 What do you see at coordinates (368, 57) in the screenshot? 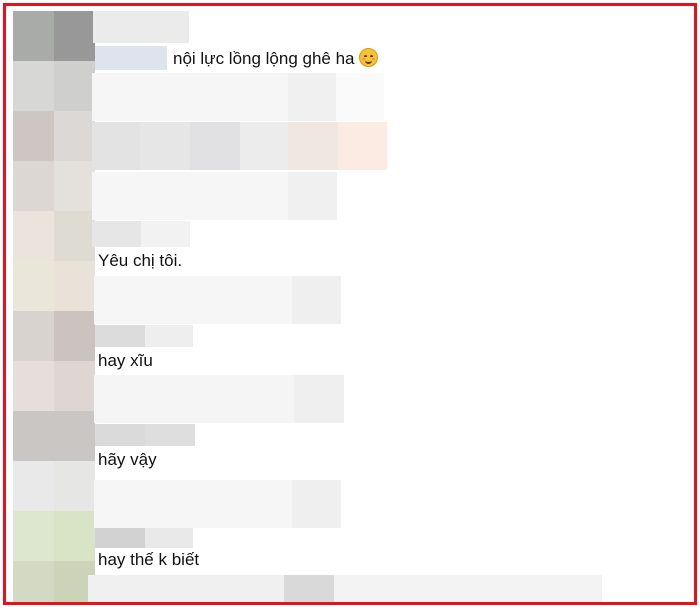
I see `smiling-face-icon` at bounding box center [368, 57].